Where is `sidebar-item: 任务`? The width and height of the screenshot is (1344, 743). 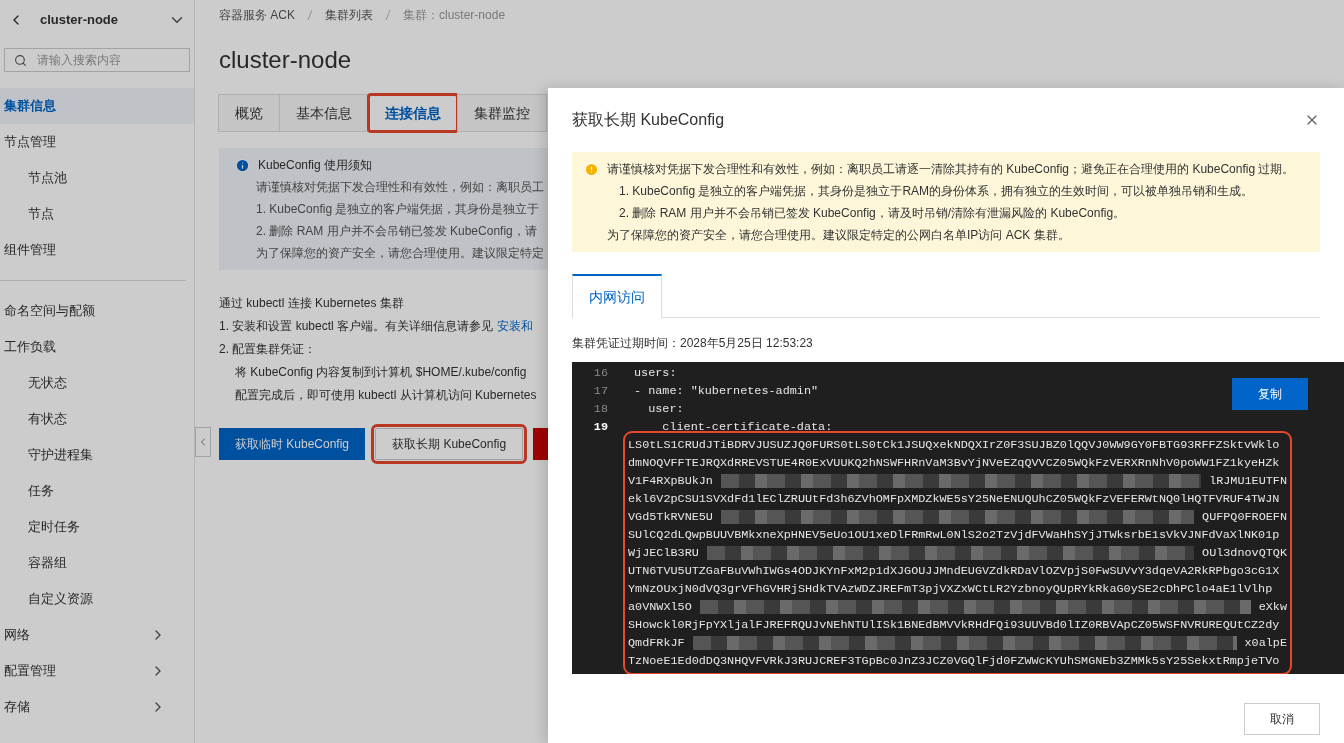
sidebar-item: 任务 is located at coordinates (93, 491).